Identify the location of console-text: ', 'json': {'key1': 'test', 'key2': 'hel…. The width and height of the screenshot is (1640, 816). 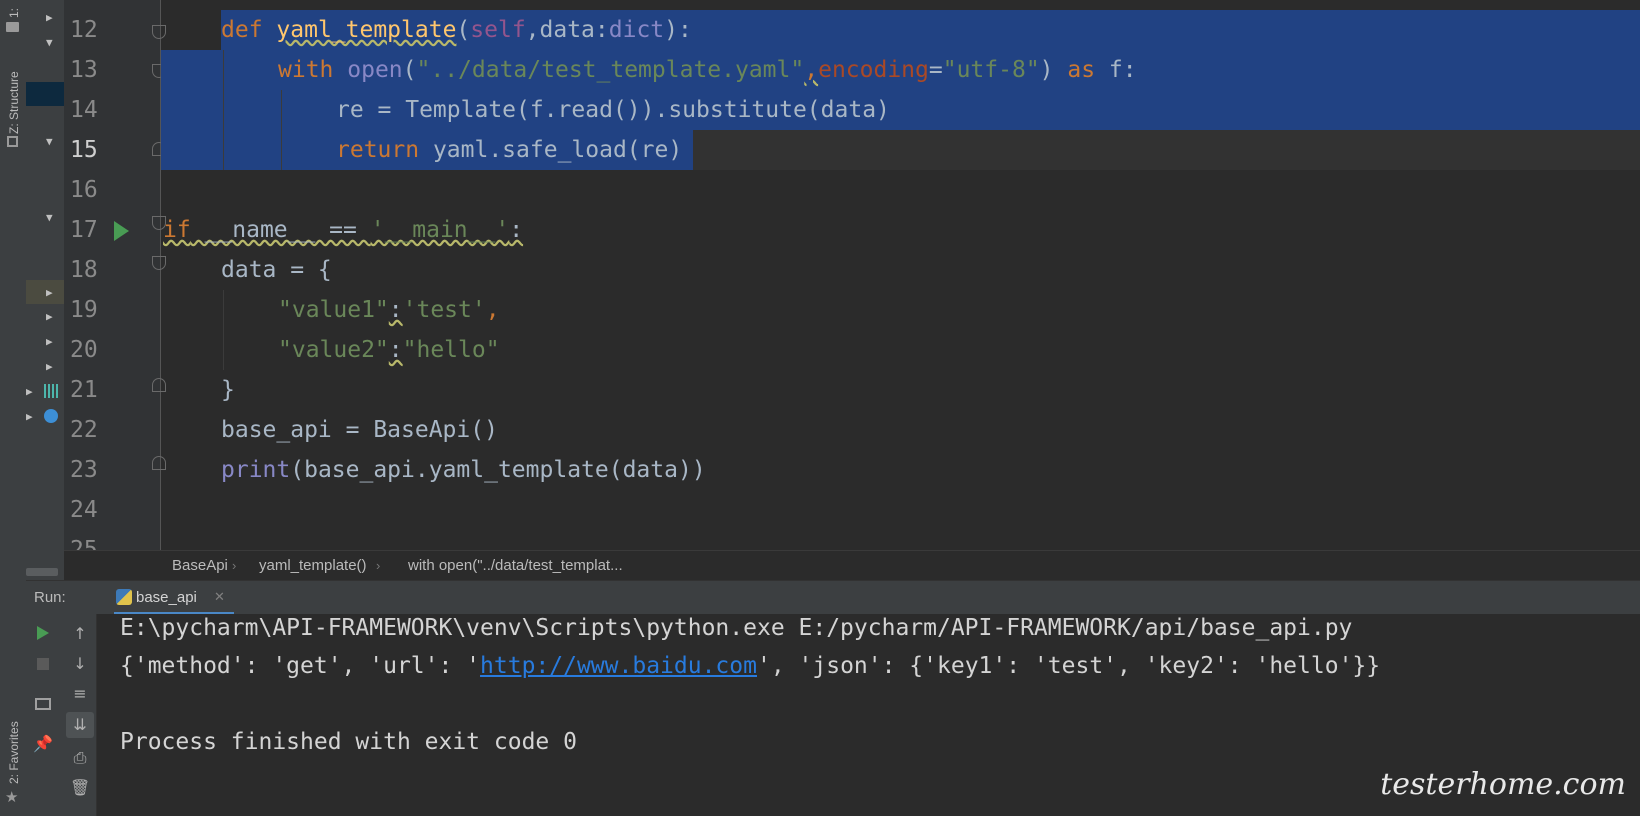
(1068, 666).